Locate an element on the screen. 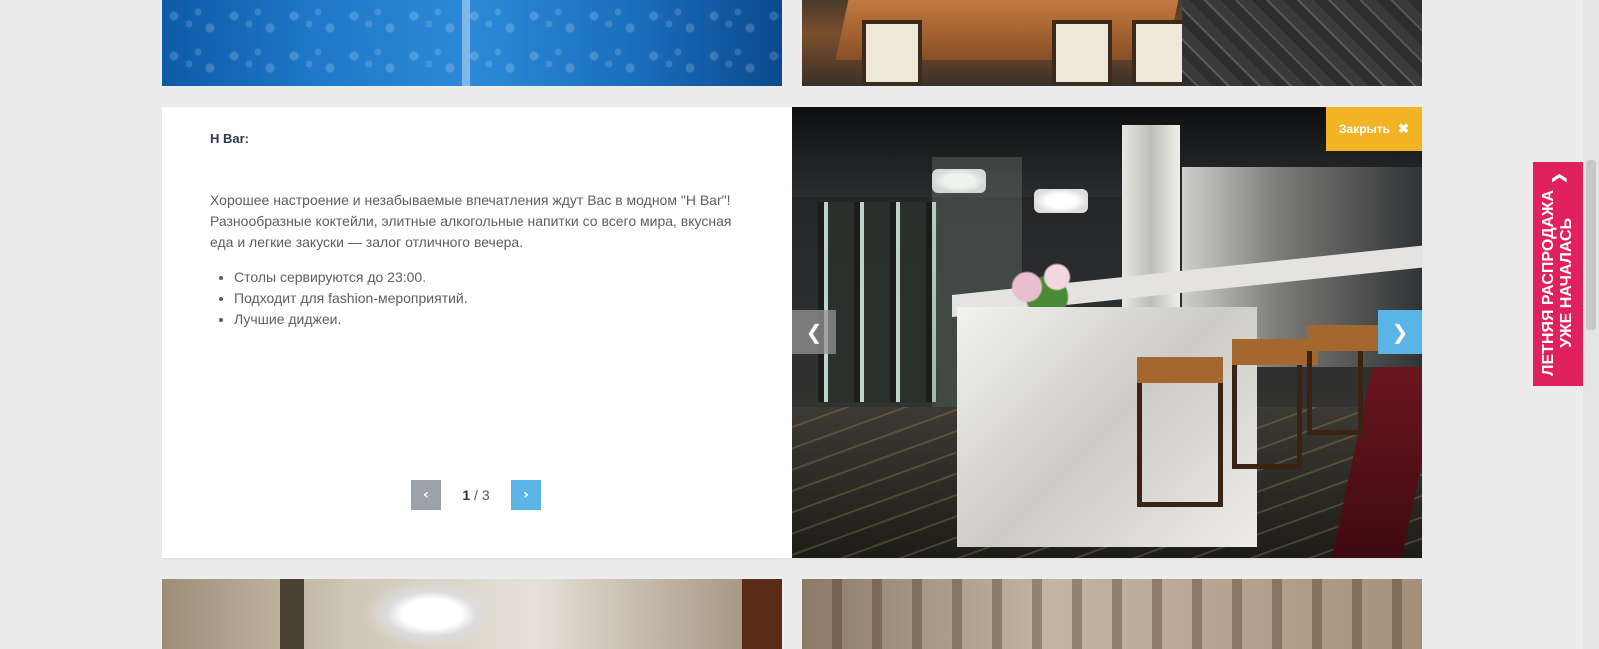 This screenshot has width=1599, height=649. chevron-right-icon: ❯ is located at coordinates (1400, 332).